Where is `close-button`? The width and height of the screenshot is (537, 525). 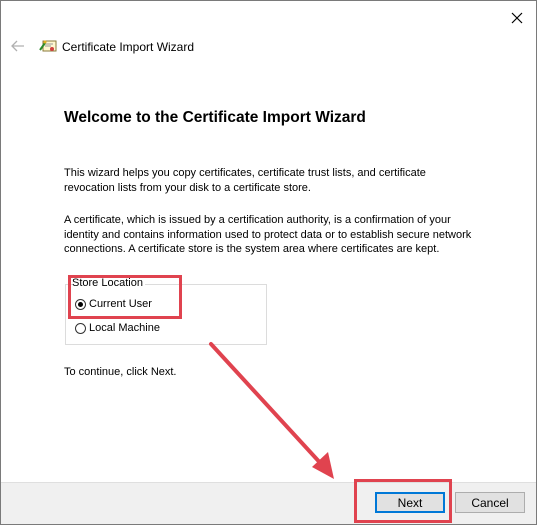
close-button is located at coordinates (517, 18).